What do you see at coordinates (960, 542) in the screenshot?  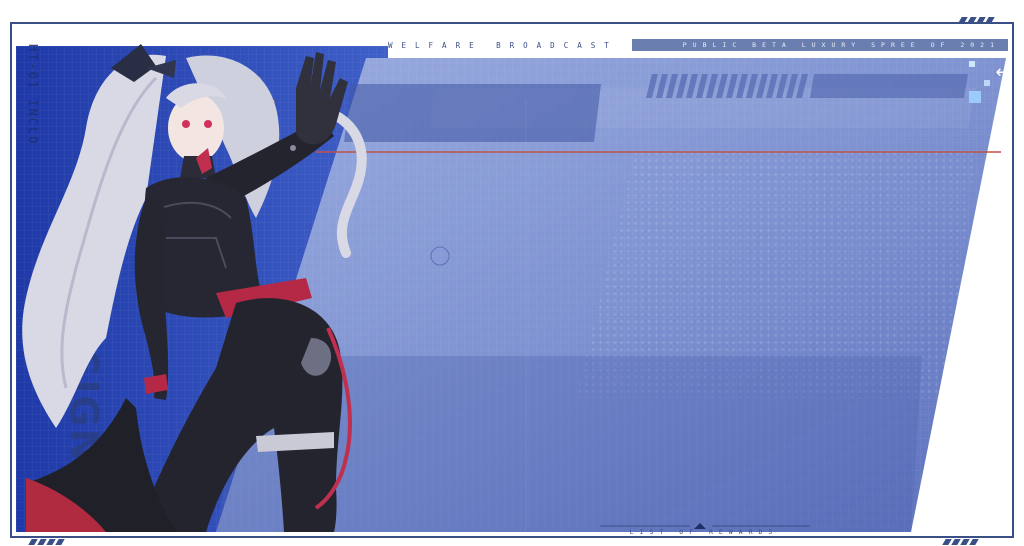 I see `corner-stripes-bottom-right` at bounding box center [960, 542].